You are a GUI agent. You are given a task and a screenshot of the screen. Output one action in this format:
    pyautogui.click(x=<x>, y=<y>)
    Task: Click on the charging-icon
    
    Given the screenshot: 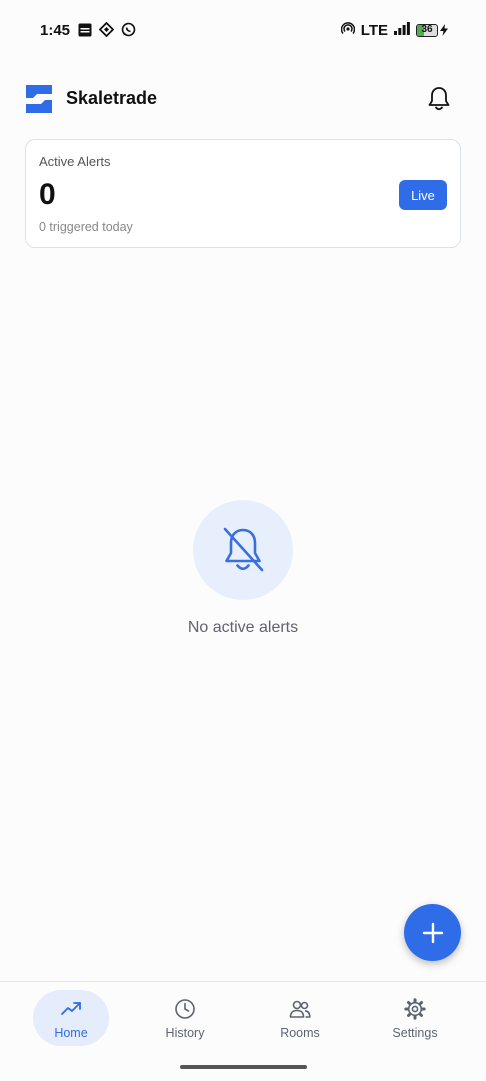 What is the action you would take?
    pyautogui.click(x=444, y=30)
    